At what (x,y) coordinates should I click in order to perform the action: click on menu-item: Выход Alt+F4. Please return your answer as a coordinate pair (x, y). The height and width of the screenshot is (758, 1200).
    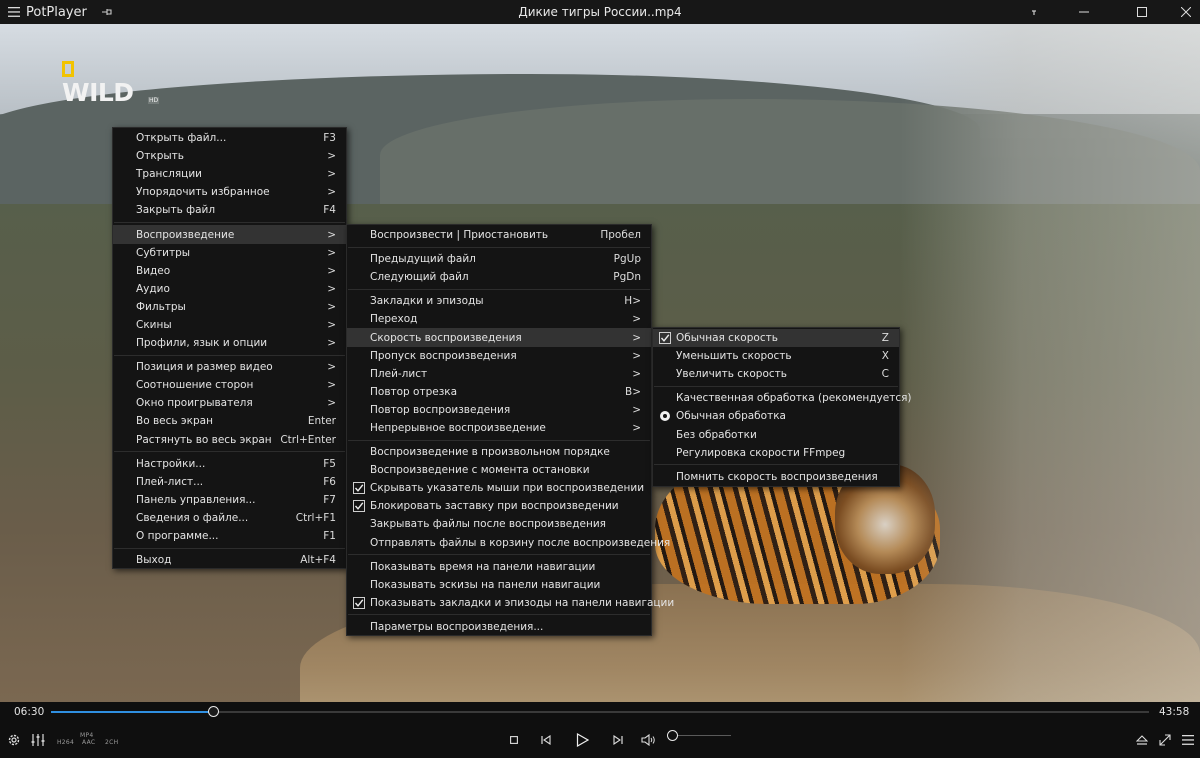
    Looking at the image, I should click on (229, 560).